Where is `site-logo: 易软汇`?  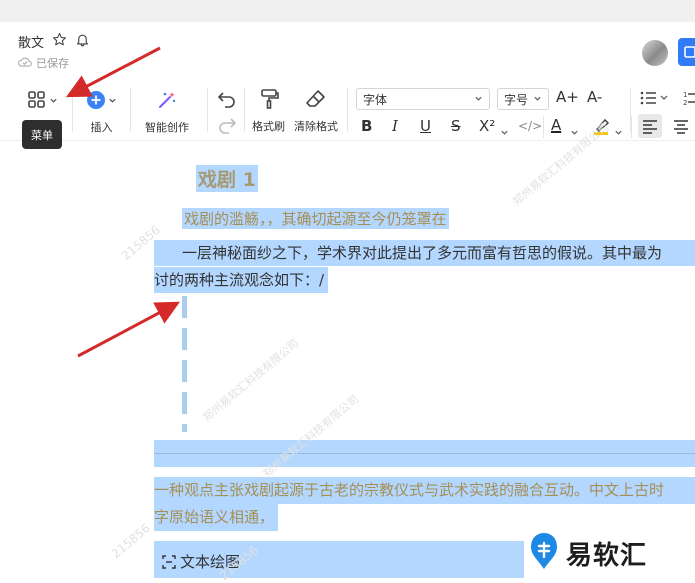
site-logo: 易软汇 is located at coordinates (608, 553).